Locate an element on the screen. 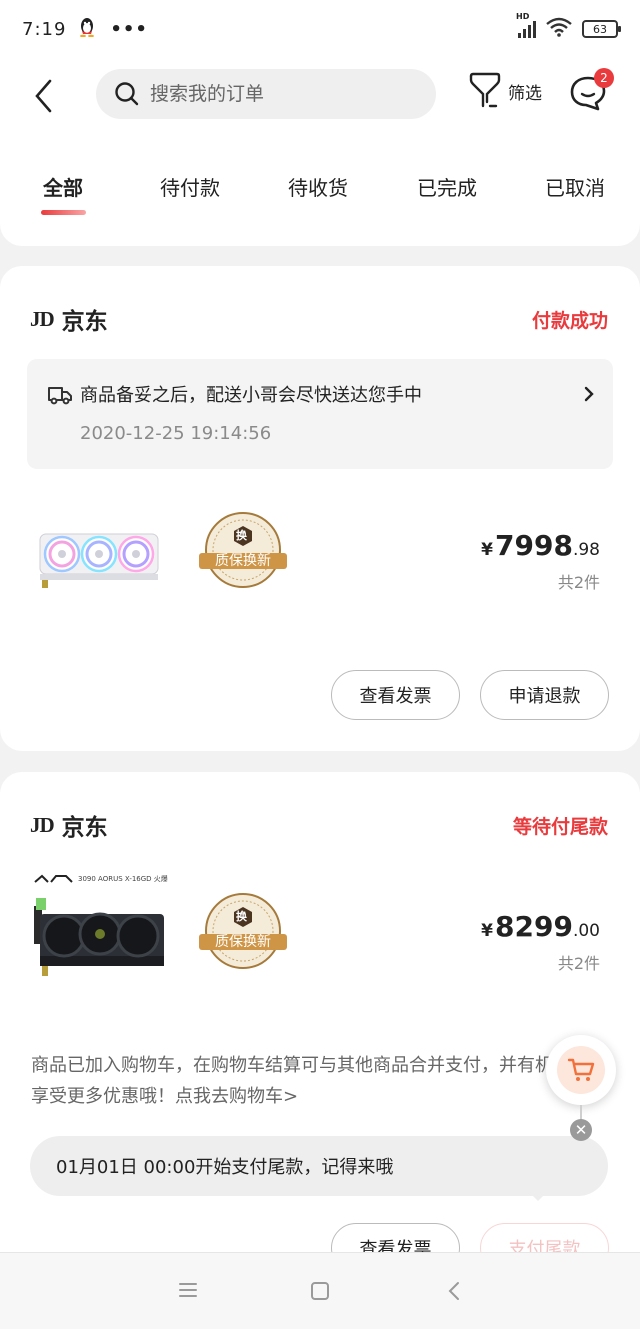  signal-icon: HD is located at coordinates (526, 25).